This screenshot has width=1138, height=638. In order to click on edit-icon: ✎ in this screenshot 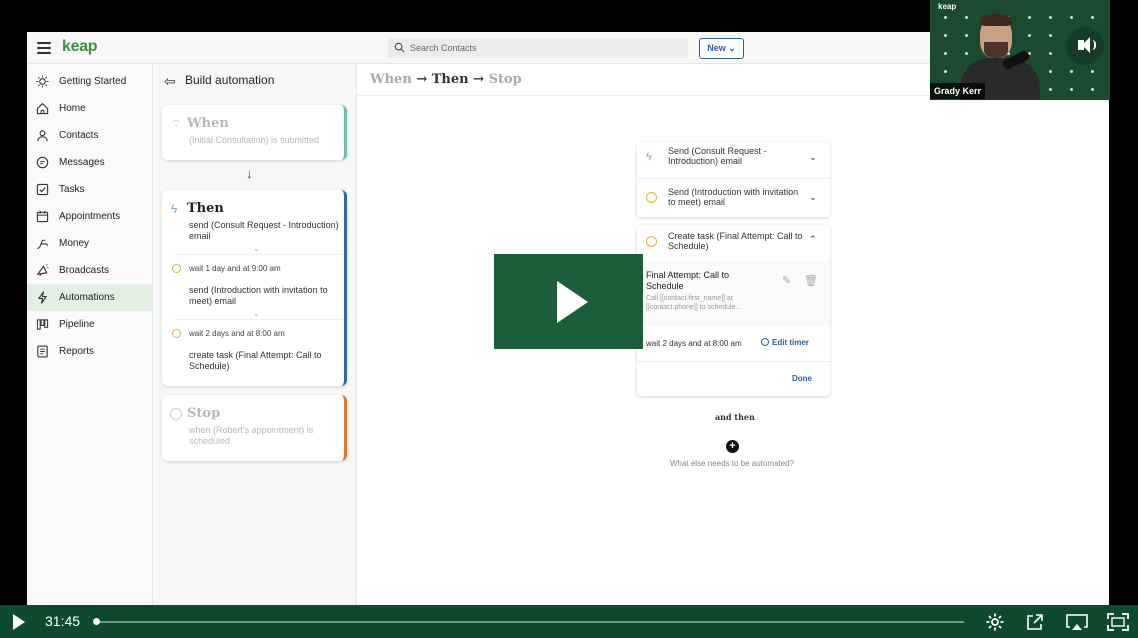, I will do `click(786, 280)`.